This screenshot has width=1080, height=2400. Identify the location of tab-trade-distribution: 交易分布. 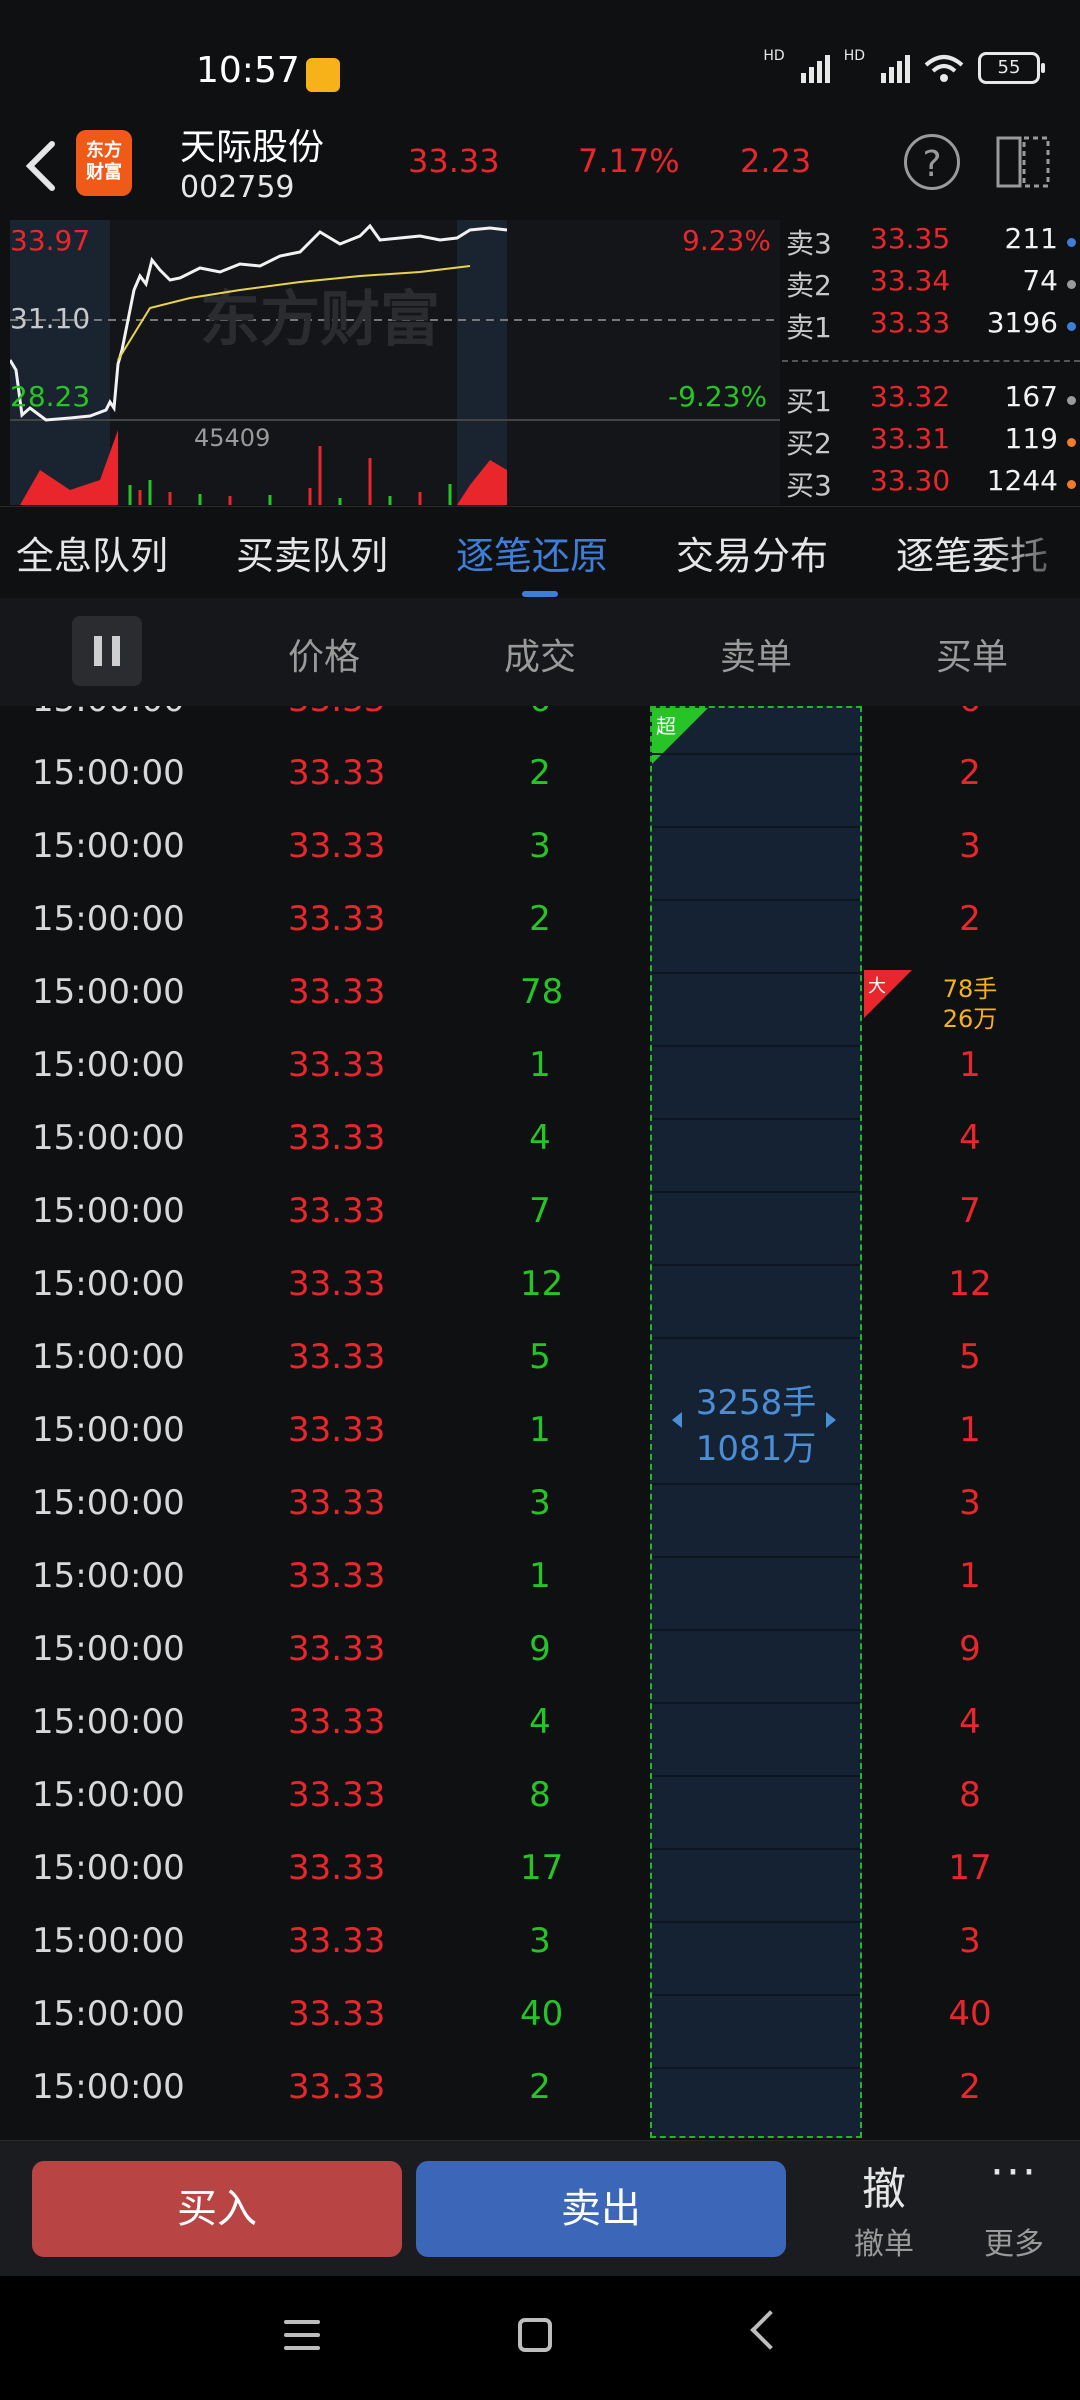
(752, 552).